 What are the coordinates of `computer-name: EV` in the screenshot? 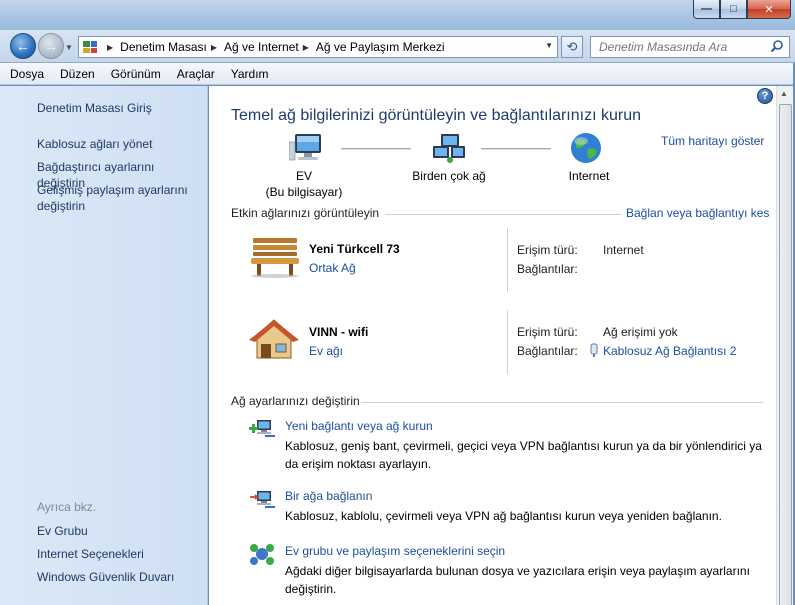 It's located at (303, 176).